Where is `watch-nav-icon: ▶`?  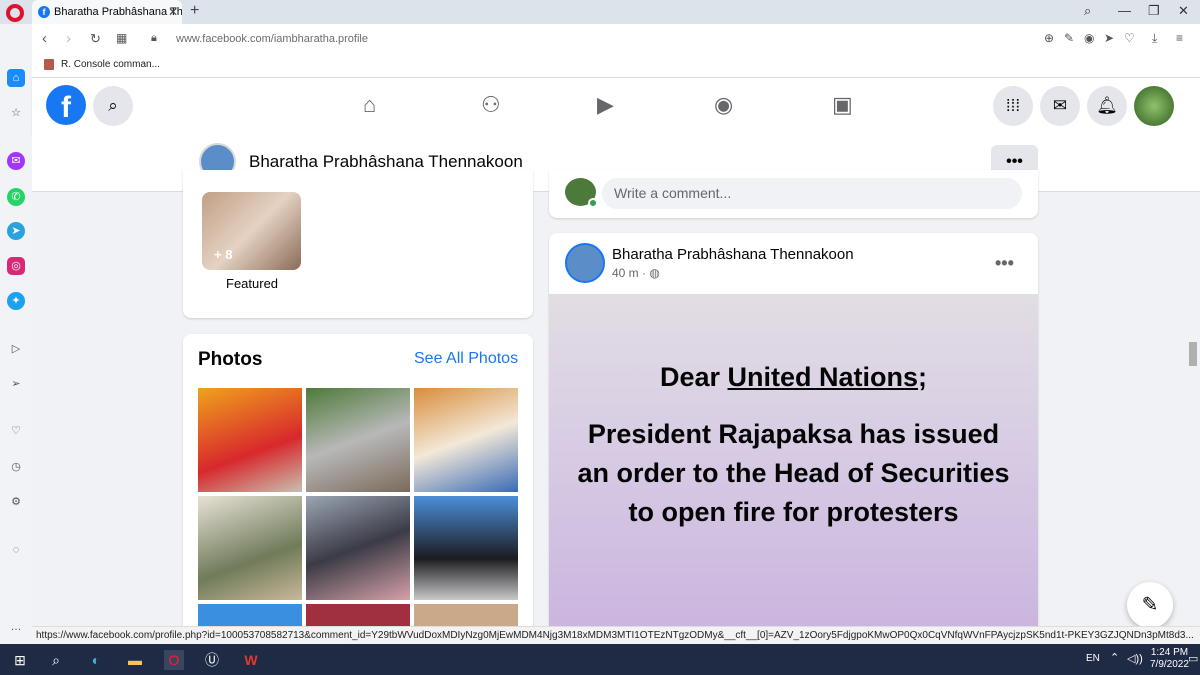
watch-nav-icon: ▶ is located at coordinates (605, 105).